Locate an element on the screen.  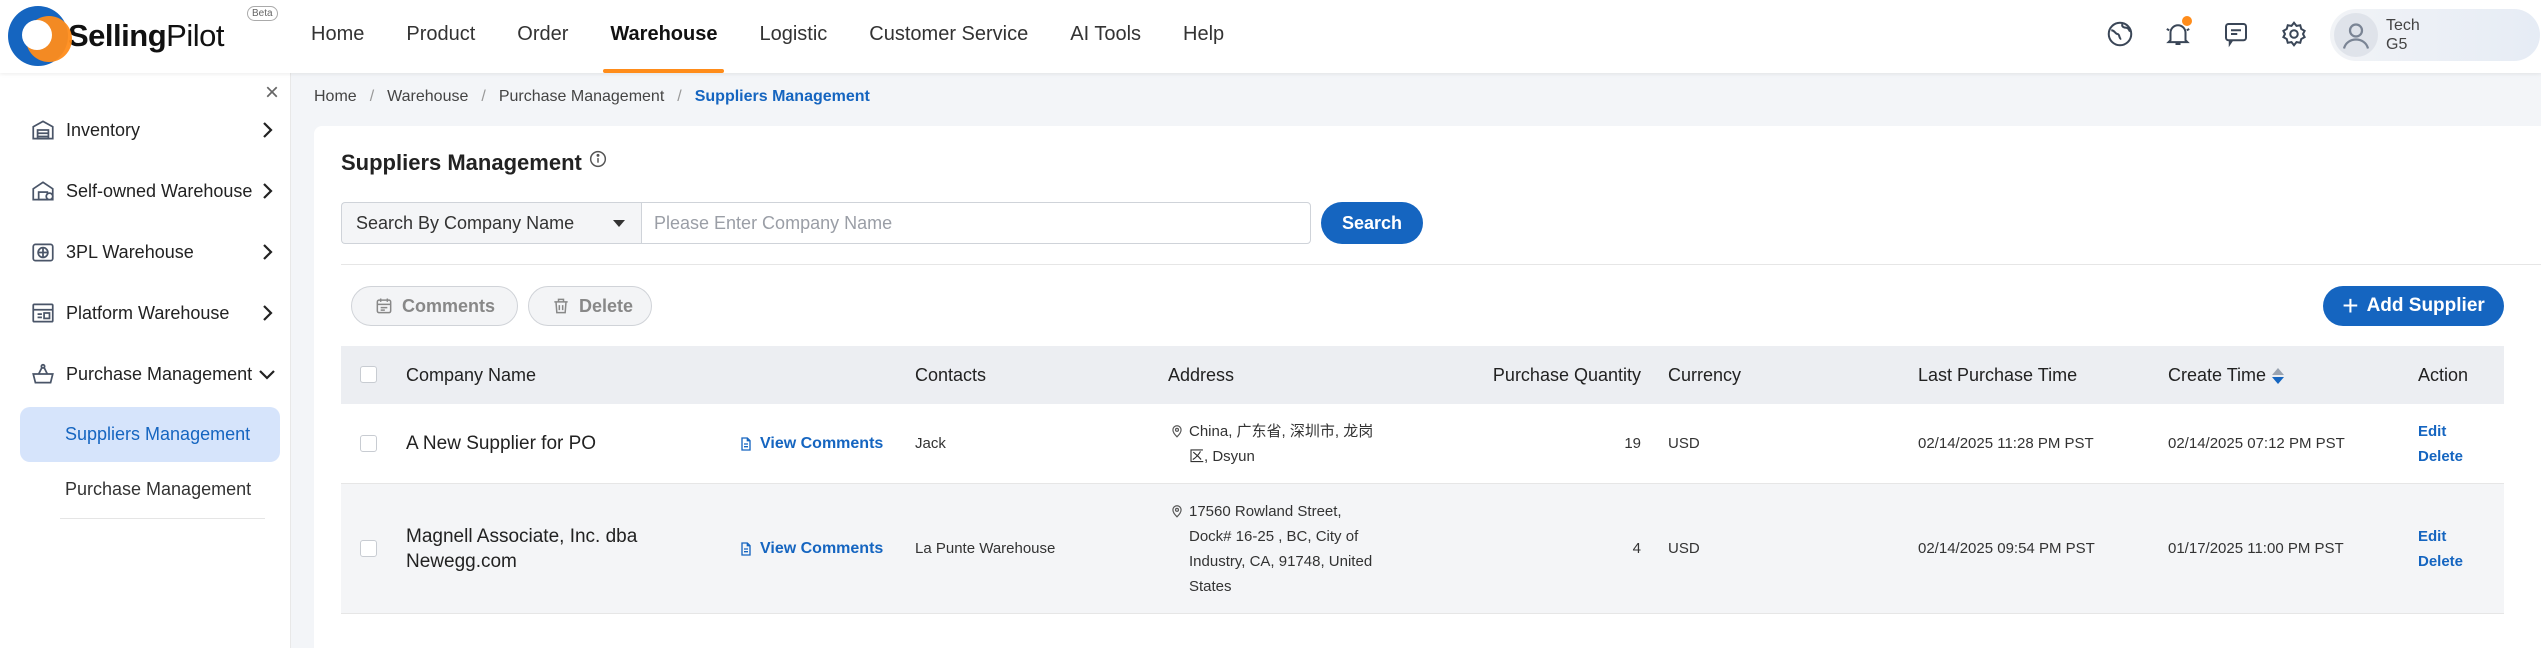
nav-logistic: Logistic is located at coordinates (793, 36).